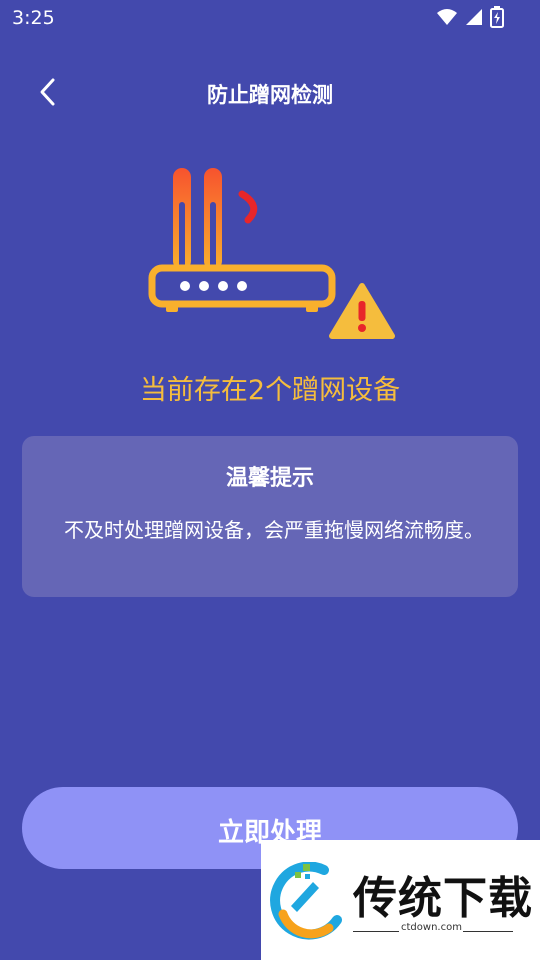 This screenshot has width=540, height=960. I want to click on watermark-logo-icon, so click(306, 901).